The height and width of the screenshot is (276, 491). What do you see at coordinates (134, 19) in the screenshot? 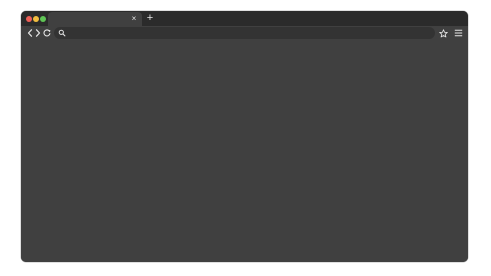
I see `tab-close-icon: ×` at bounding box center [134, 19].